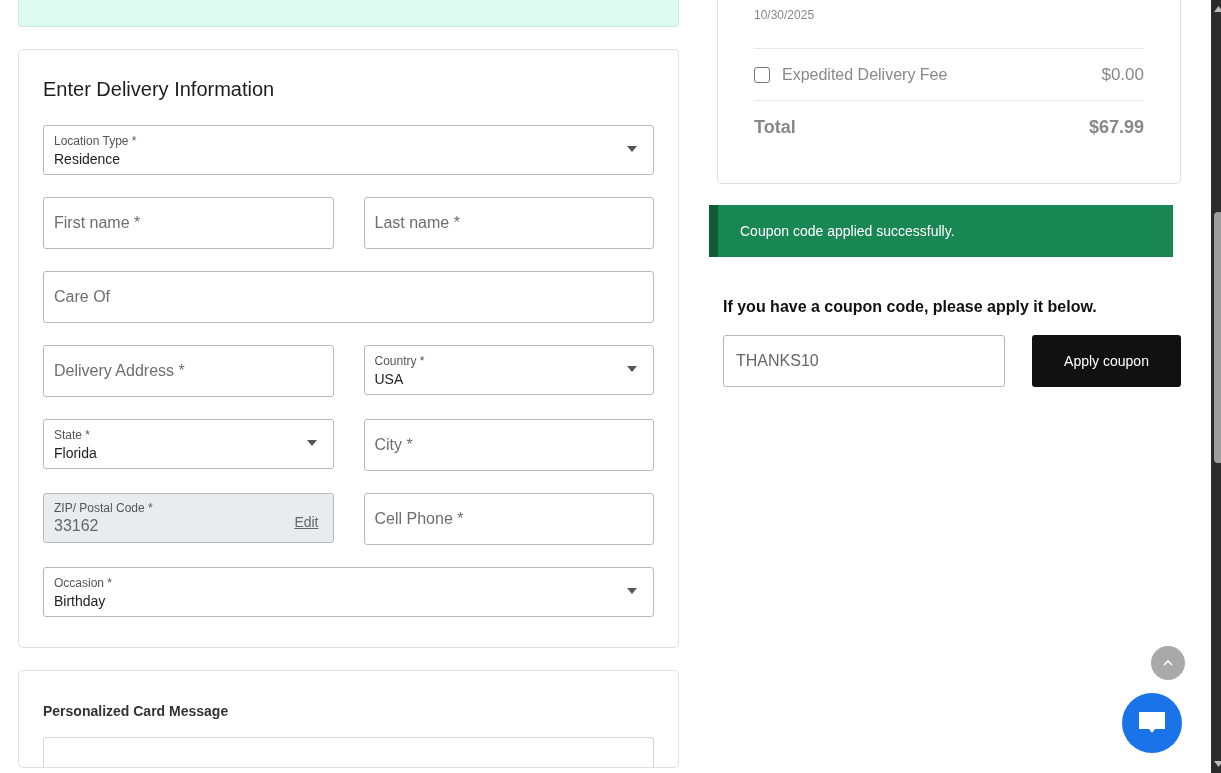 The height and width of the screenshot is (773, 1221). I want to click on input-field: Cell Phone *, so click(508, 519).